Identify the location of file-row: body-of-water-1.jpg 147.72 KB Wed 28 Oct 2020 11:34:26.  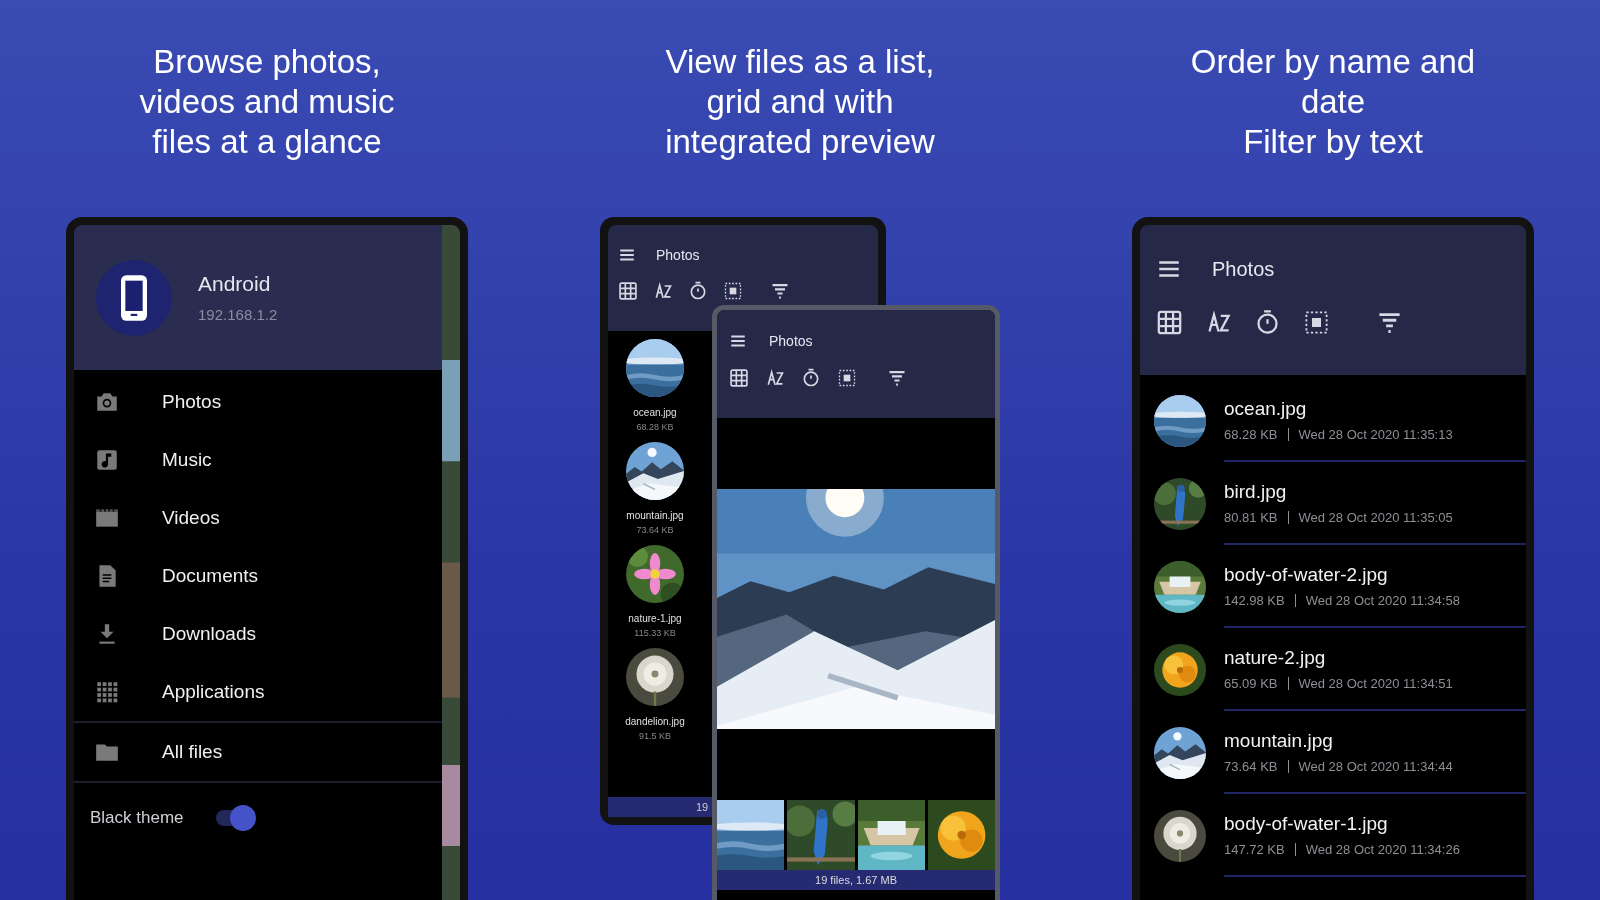
(1333, 835).